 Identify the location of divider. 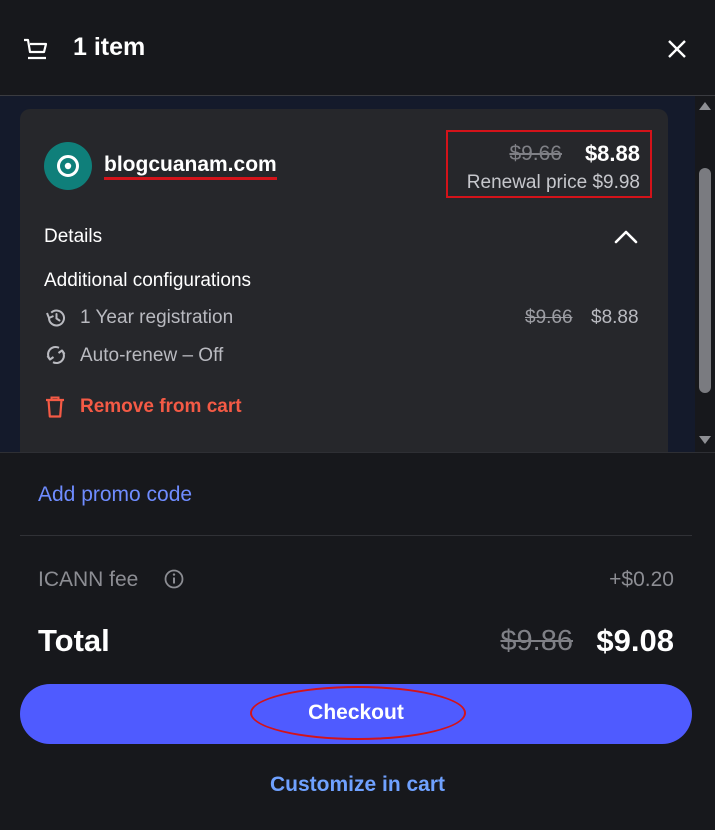
(356, 535).